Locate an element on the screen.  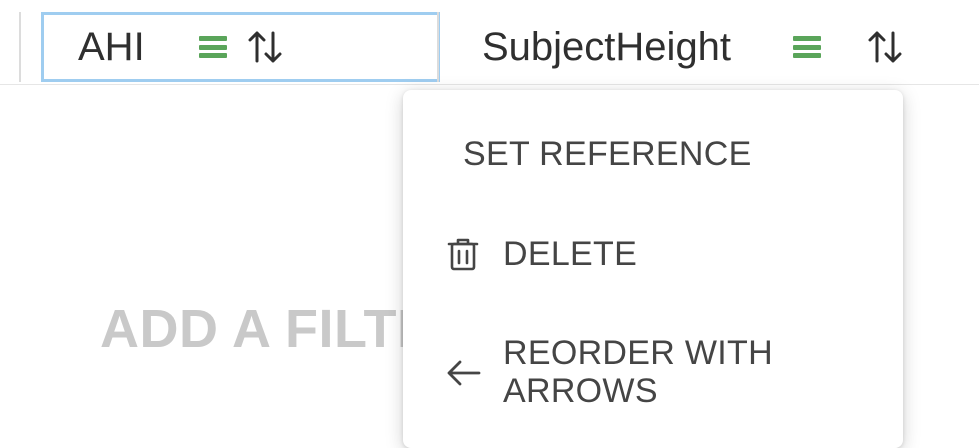
column-header-subjectheight: SubjectHeight is located at coordinates (719, 47).